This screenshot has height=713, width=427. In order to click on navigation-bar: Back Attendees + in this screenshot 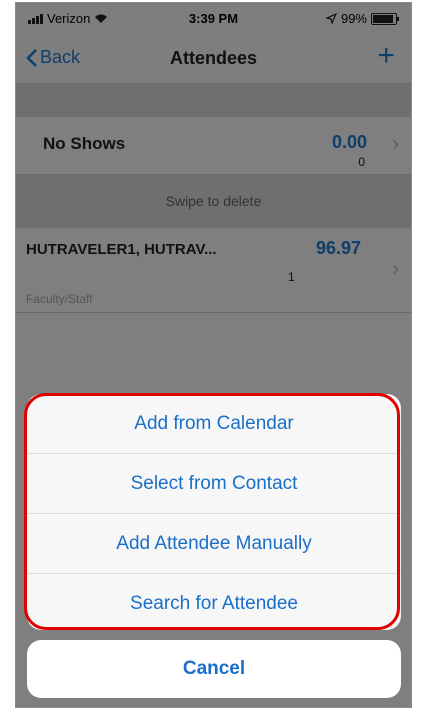, I will do `click(213, 60)`.